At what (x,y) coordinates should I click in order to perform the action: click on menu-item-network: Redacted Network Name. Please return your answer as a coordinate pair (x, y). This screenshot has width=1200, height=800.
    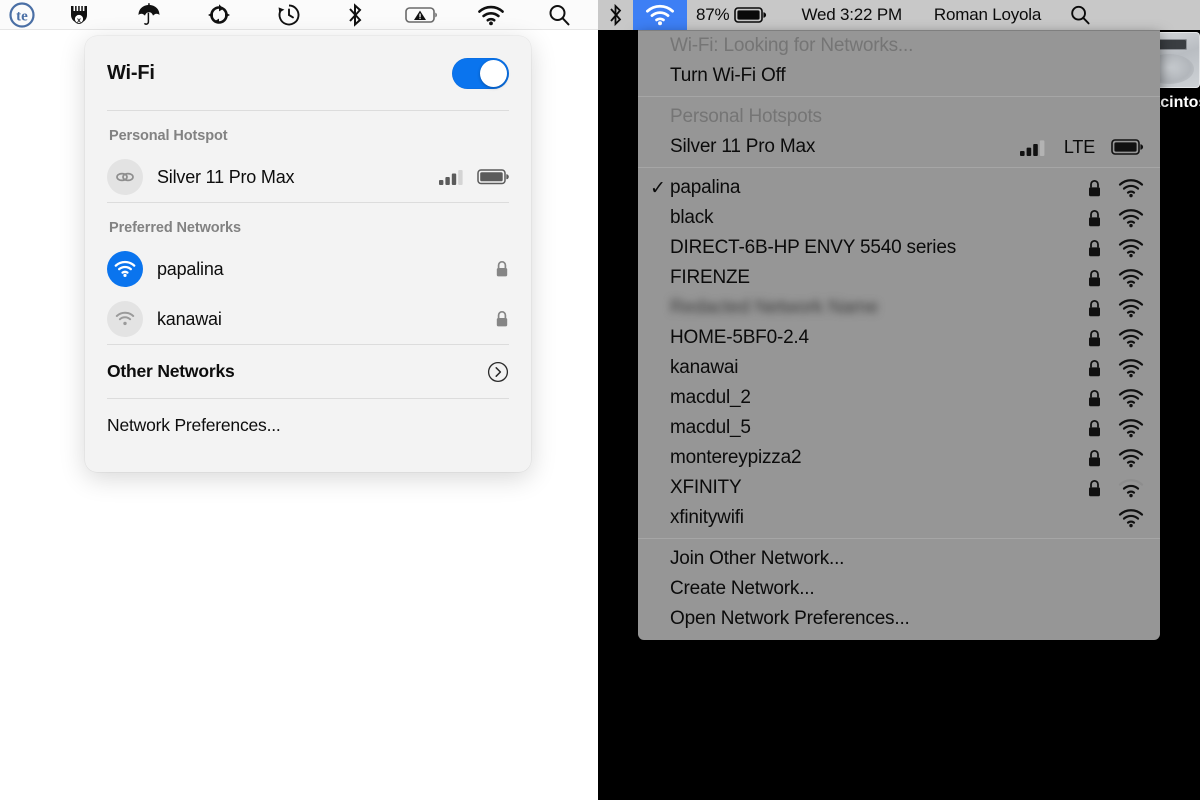
    Looking at the image, I should click on (899, 308).